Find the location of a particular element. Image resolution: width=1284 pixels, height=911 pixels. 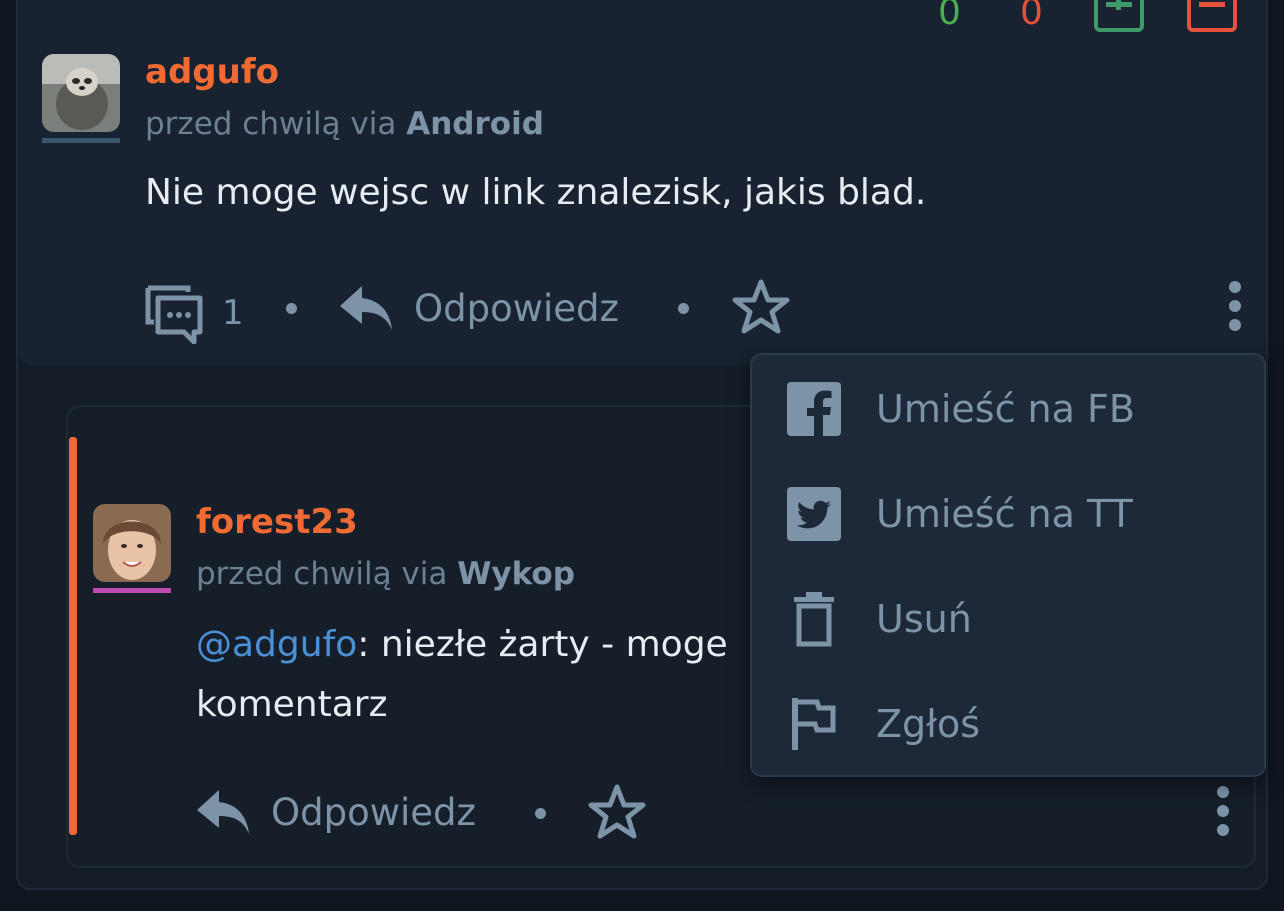

comment-source: Android is located at coordinates (475, 124).